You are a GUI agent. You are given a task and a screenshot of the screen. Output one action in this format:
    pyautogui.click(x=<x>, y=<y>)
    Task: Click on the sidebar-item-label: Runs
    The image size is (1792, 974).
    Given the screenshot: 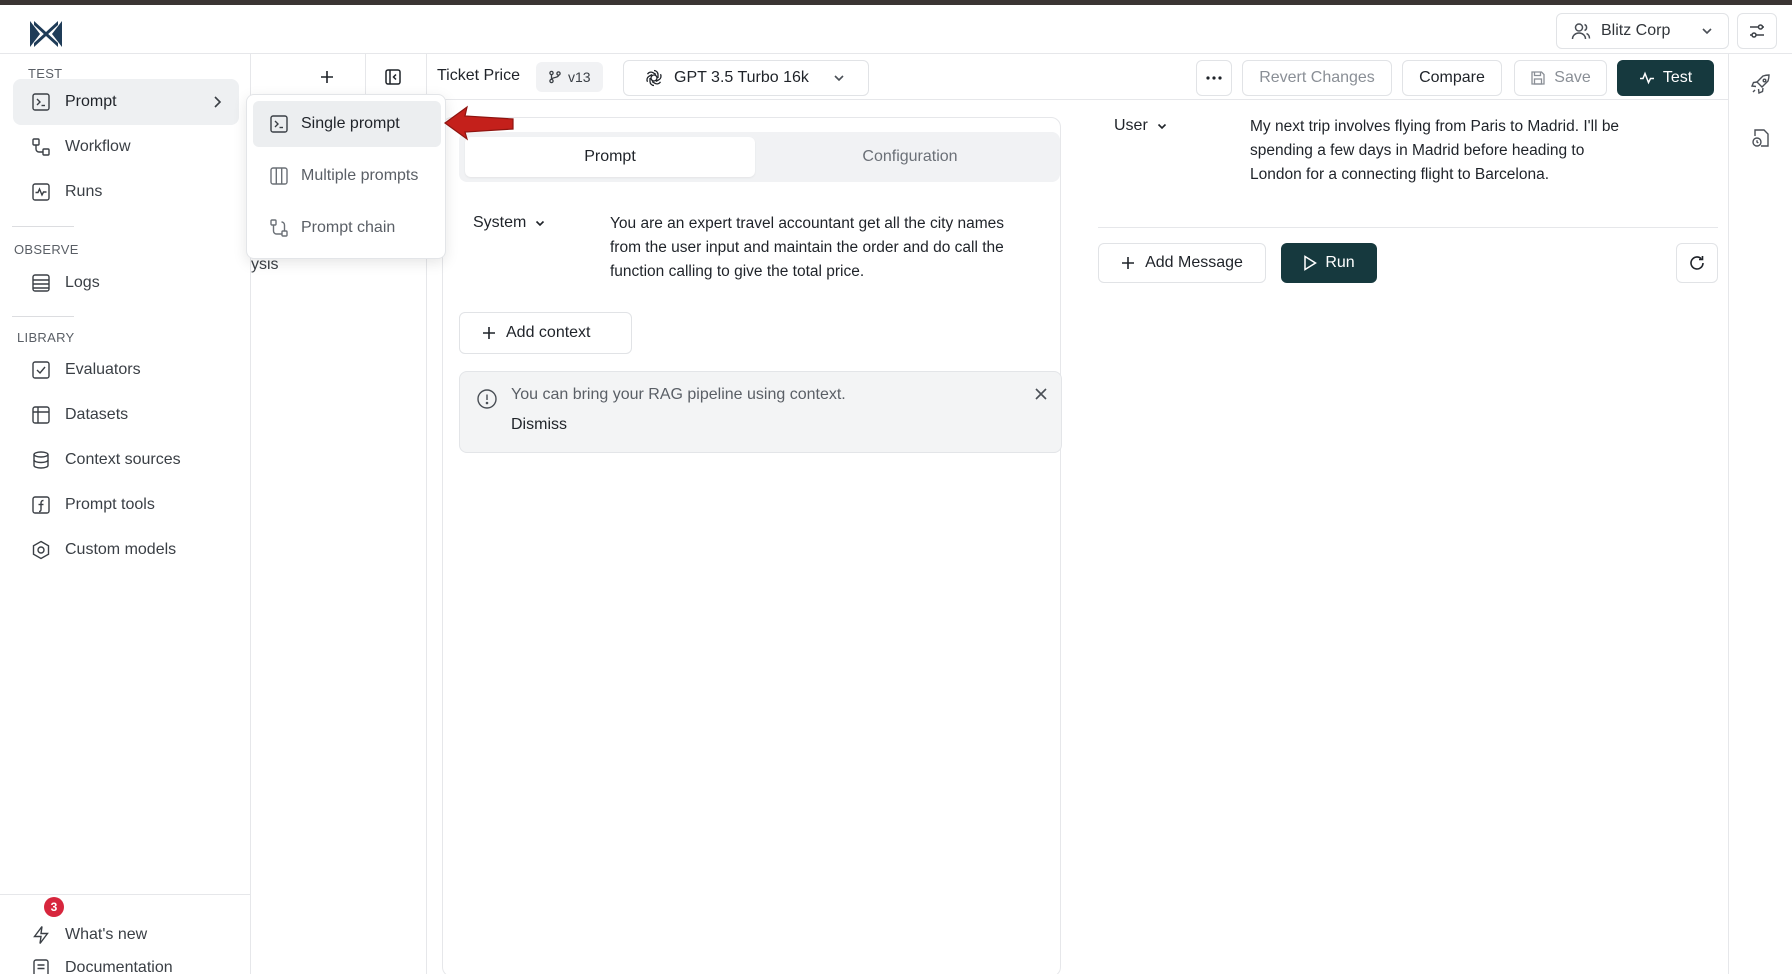 What is the action you would take?
    pyautogui.click(x=84, y=191)
    